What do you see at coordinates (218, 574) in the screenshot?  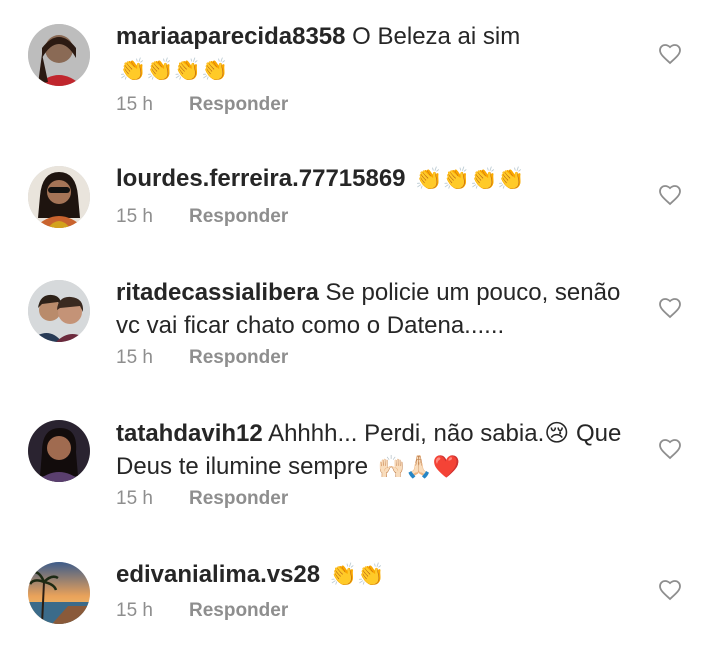 I see `comment-username: edivanialima.vs28` at bounding box center [218, 574].